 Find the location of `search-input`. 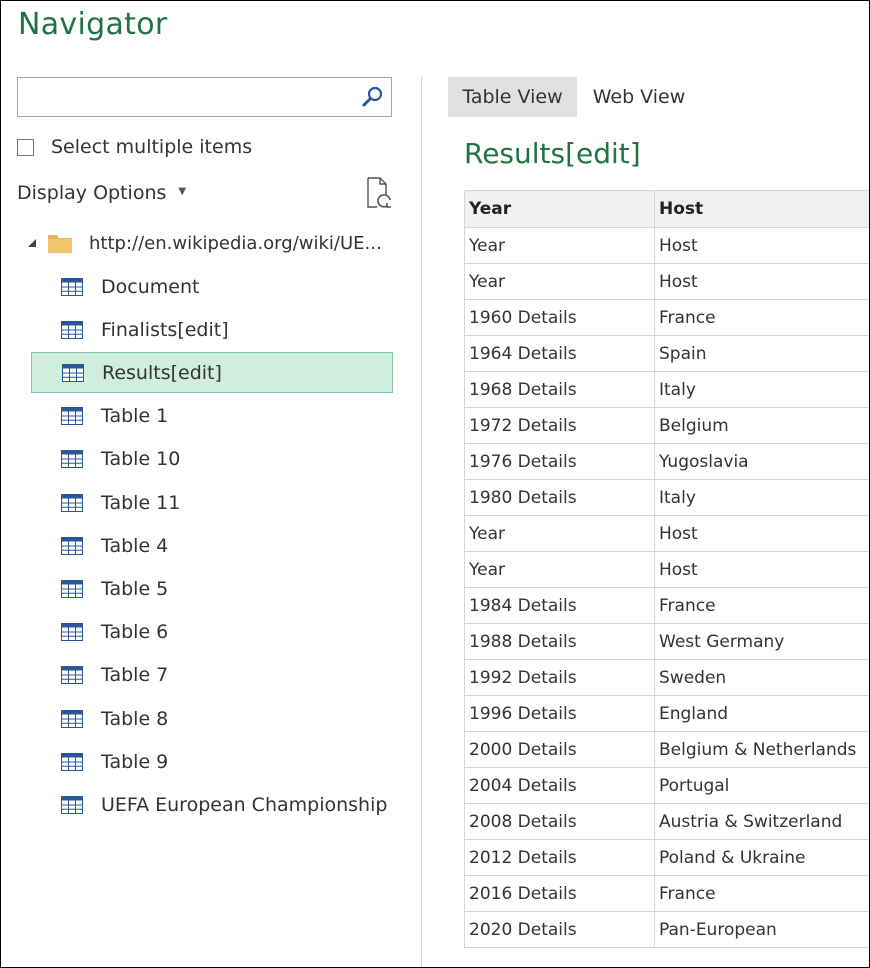

search-input is located at coordinates (204, 97).